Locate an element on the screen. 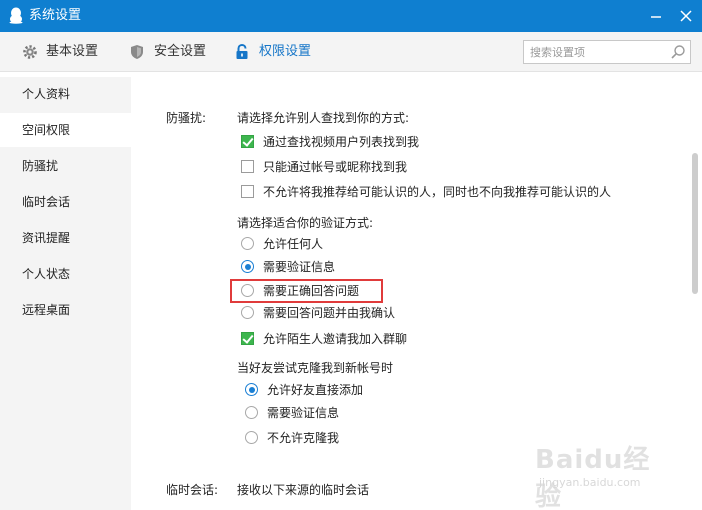 Image resolution: width=702 pixels, height=510 pixels. sidebar-item-status: 个人状态 is located at coordinates (65, 274).